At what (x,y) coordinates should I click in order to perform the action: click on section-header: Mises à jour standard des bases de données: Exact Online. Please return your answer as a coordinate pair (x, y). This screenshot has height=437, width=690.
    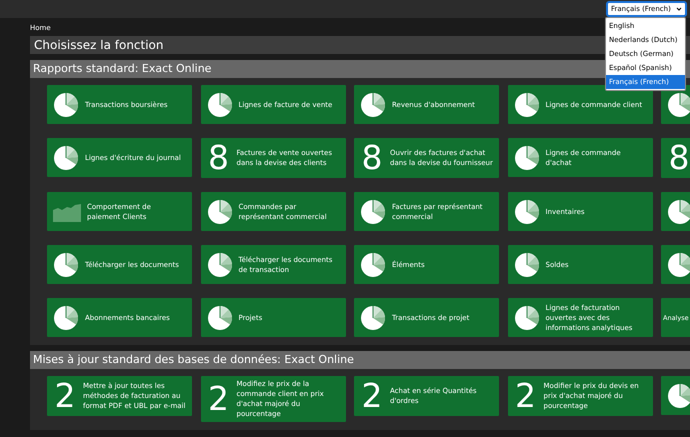
    Looking at the image, I should click on (360, 360).